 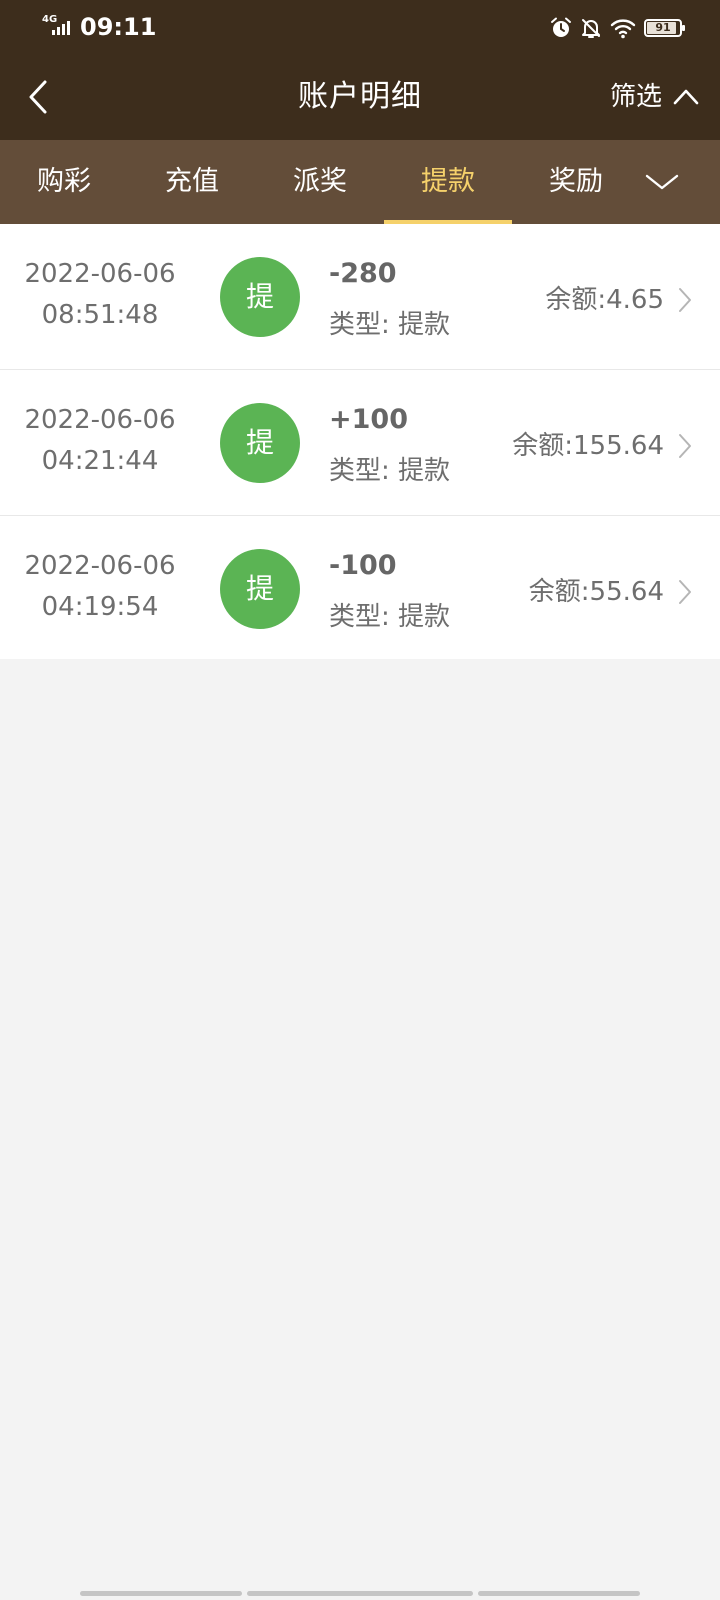 What do you see at coordinates (100, 461) in the screenshot?
I see `transaction-time: 04:21:44` at bounding box center [100, 461].